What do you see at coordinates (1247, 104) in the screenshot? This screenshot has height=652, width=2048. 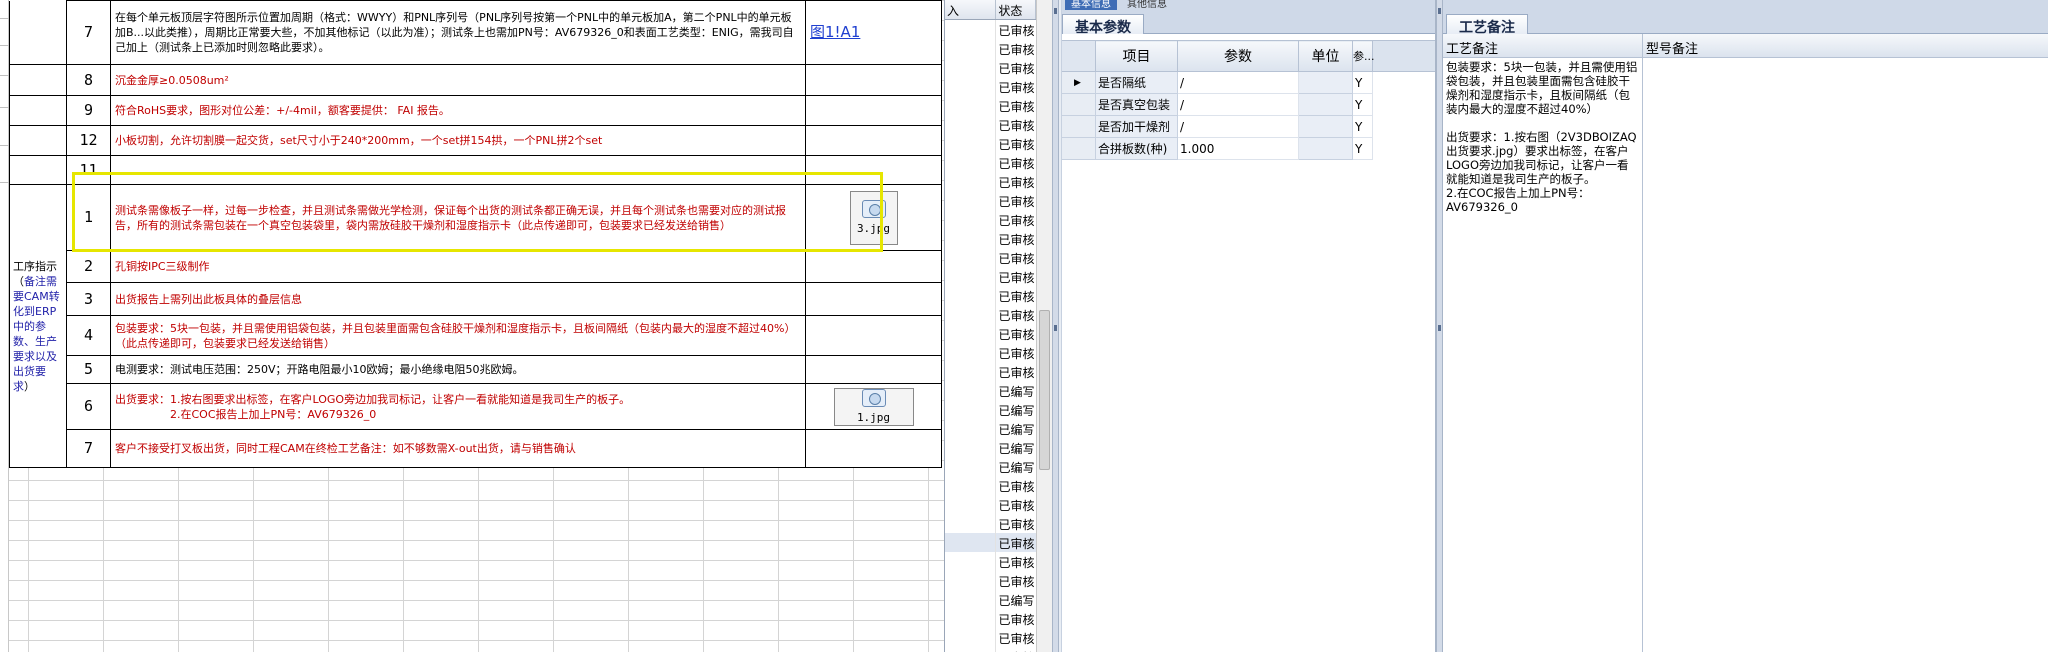 I see `table-row: 是否真空包装 / Y` at bounding box center [1247, 104].